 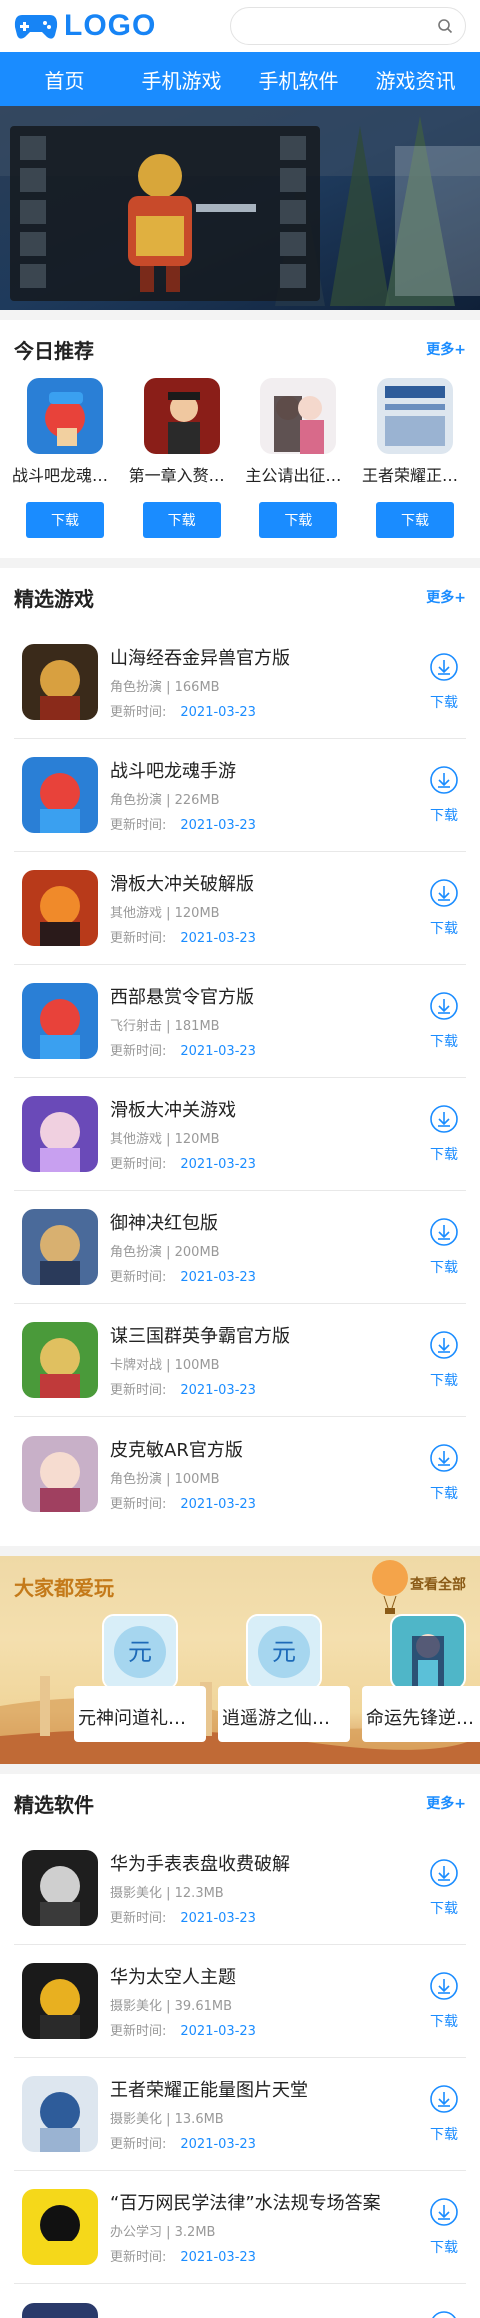 I want to click on popular-item: 元 元神问道礼包版, so click(x=140, y=1678).